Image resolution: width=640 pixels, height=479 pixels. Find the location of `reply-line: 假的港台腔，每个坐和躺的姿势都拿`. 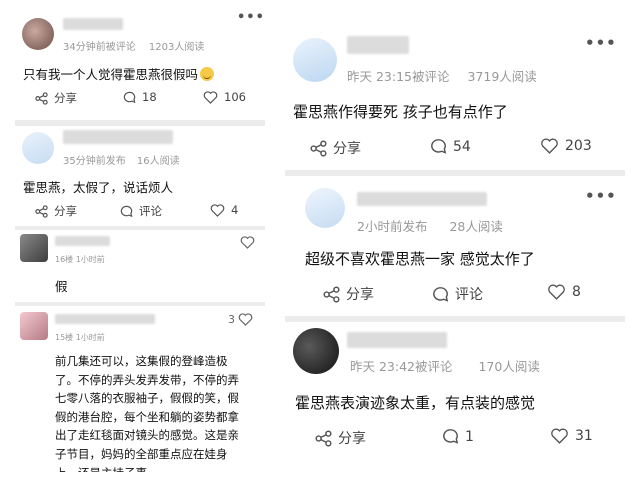

reply-line: 假的港台腔，每个坐和躺的姿势都拿 is located at coordinates (147, 416).